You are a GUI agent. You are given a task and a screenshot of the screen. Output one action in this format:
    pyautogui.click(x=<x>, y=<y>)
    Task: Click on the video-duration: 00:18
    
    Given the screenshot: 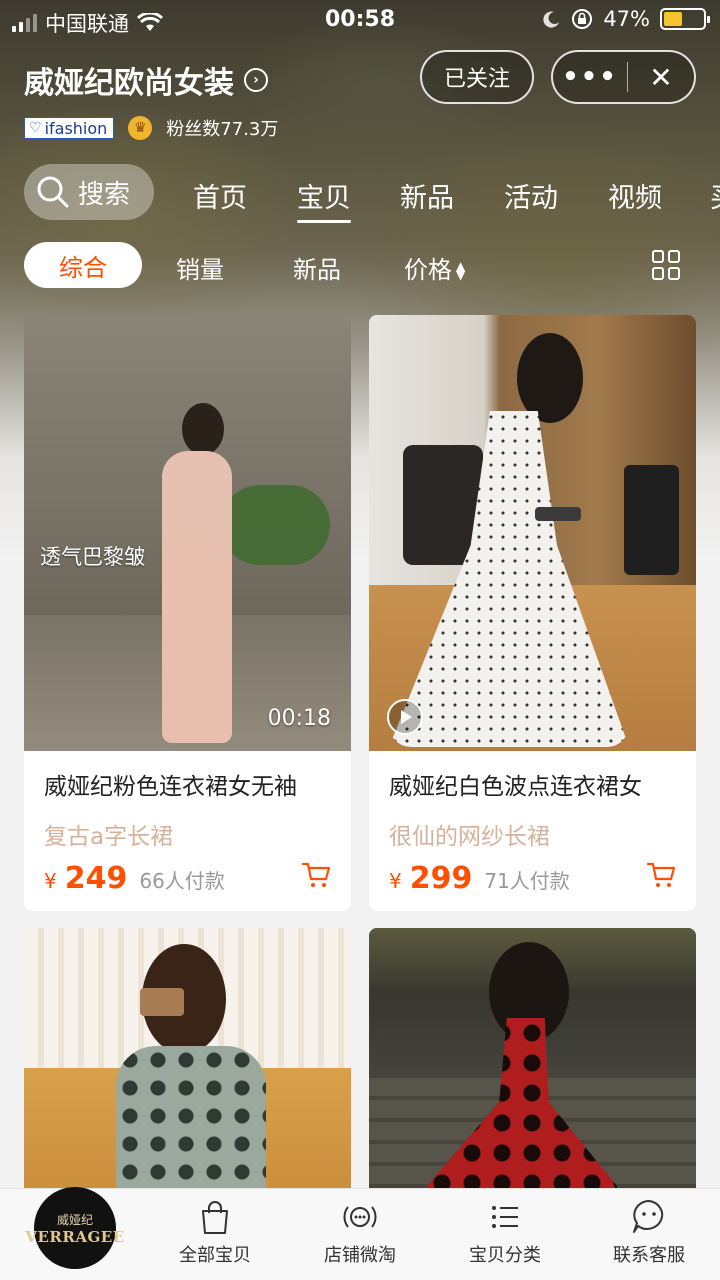 What is the action you would take?
    pyautogui.click(x=299, y=718)
    